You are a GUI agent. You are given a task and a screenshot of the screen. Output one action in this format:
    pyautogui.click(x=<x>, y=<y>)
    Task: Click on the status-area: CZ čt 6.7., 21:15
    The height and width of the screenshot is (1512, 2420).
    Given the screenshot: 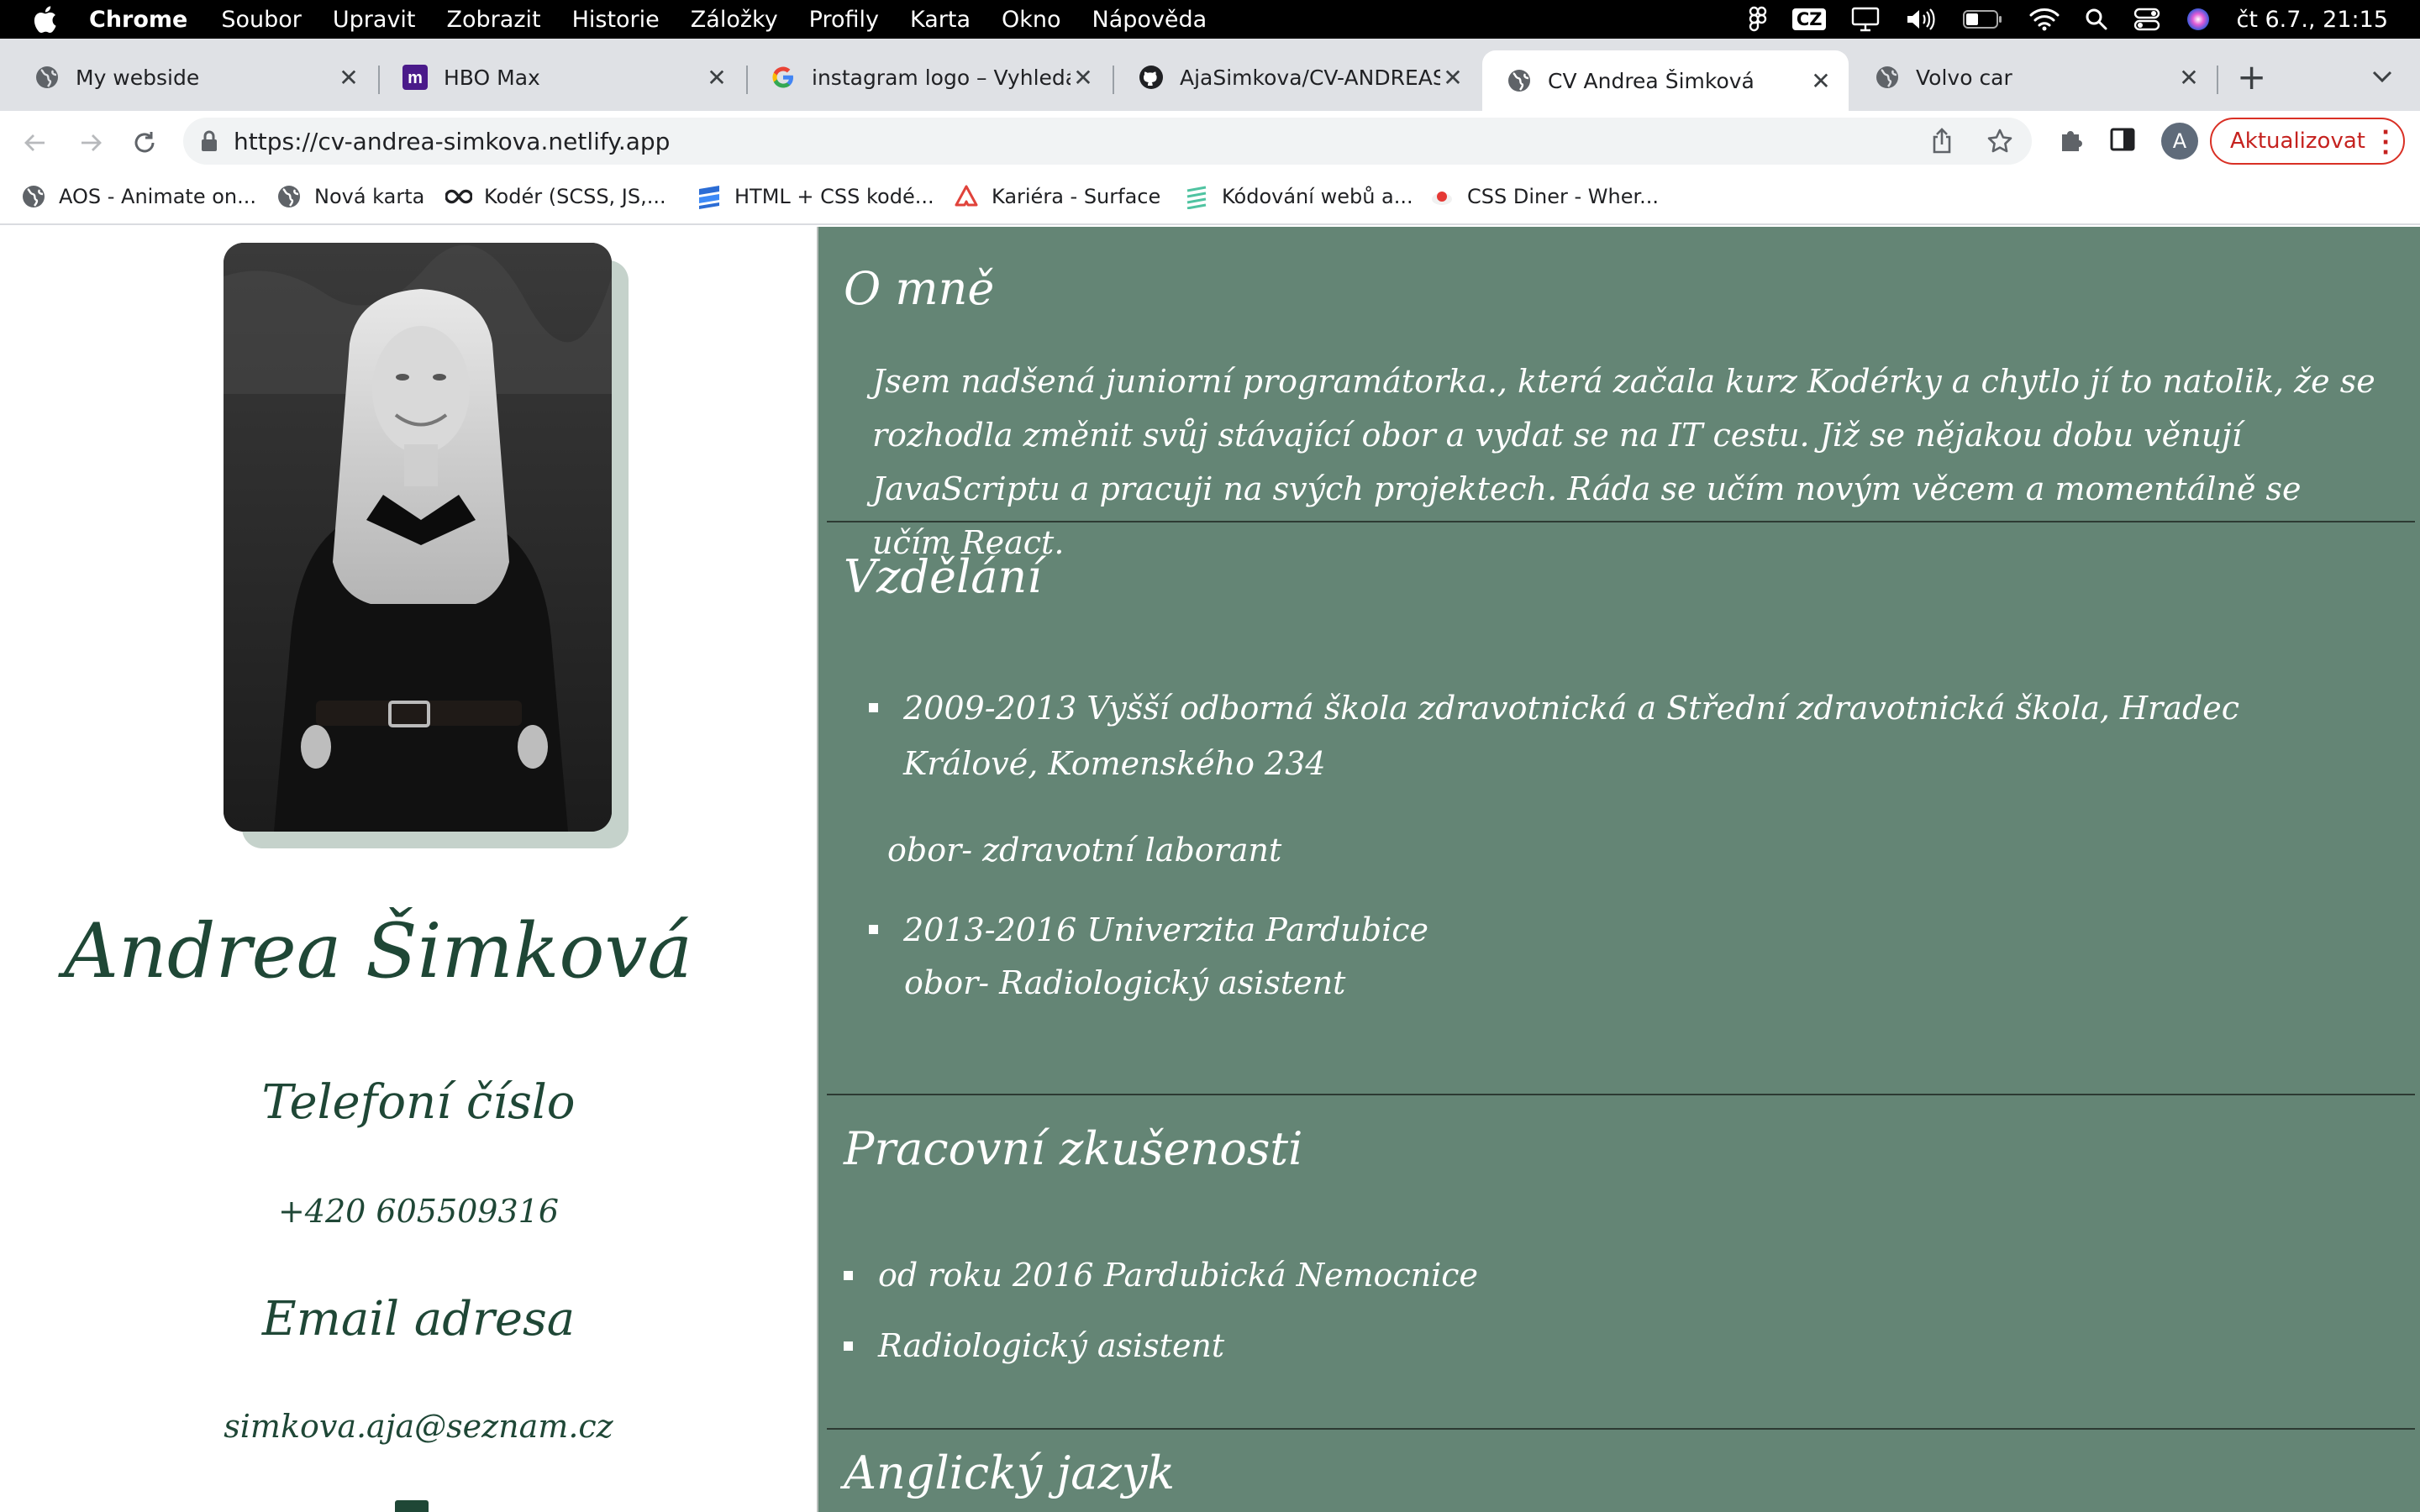 What is the action you would take?
    pyautogui.click(x=2068, y=19)
    